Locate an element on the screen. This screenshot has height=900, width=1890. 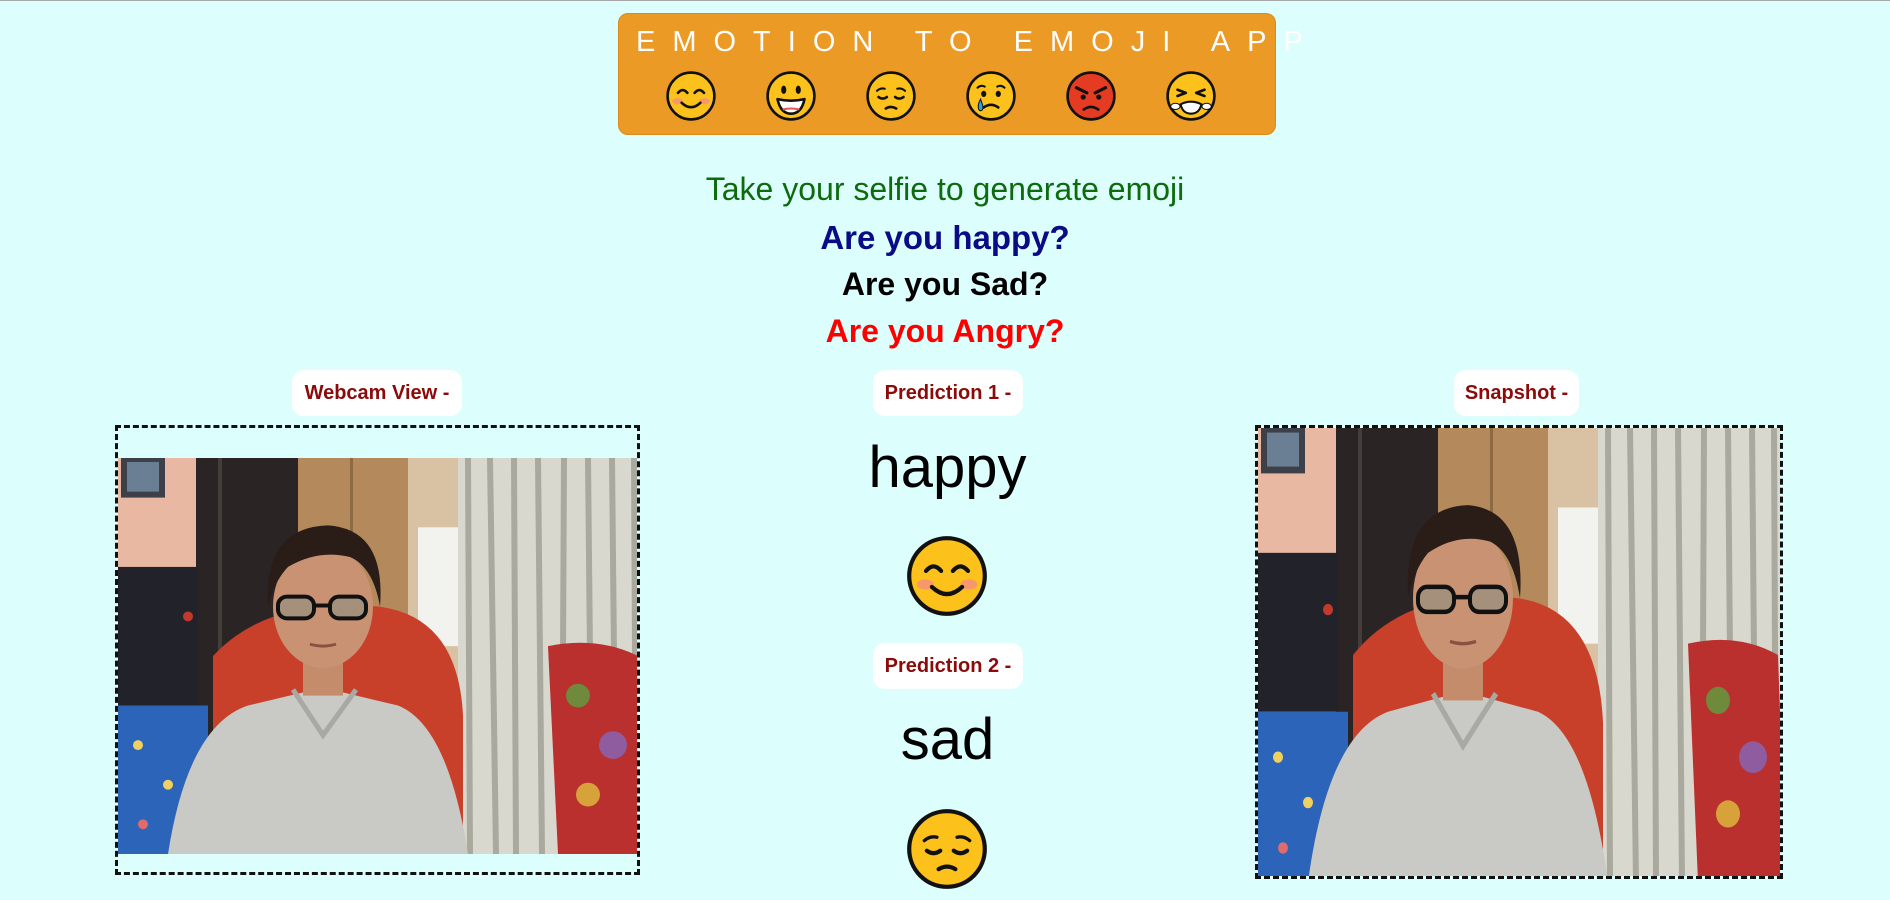
selfie-tagline: Take your selfie to generate emoji is located at coordinates (945, 189).